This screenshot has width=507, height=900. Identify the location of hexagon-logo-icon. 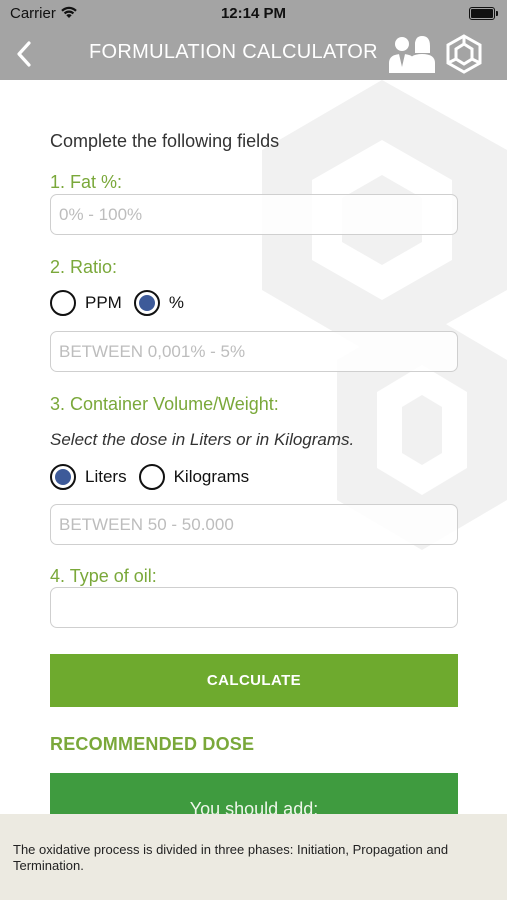
(464, 54).